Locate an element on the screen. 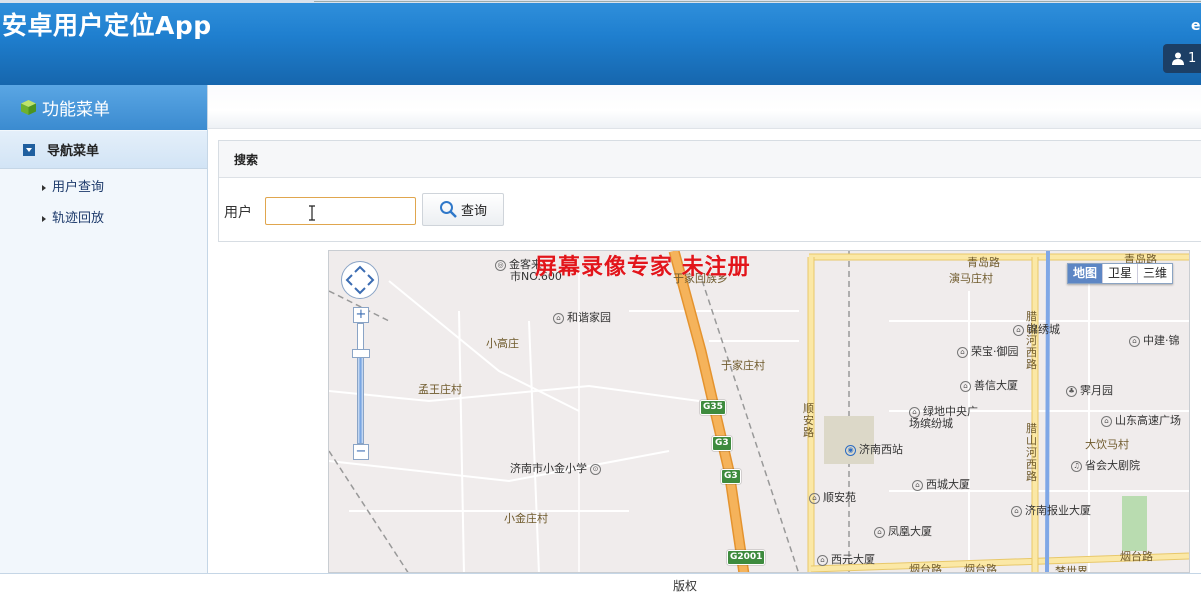 This screenshot has width=1201, height=594. poi-fenghuang: ⌂ 凤凰大厦 is located at coordinates (903, 531).